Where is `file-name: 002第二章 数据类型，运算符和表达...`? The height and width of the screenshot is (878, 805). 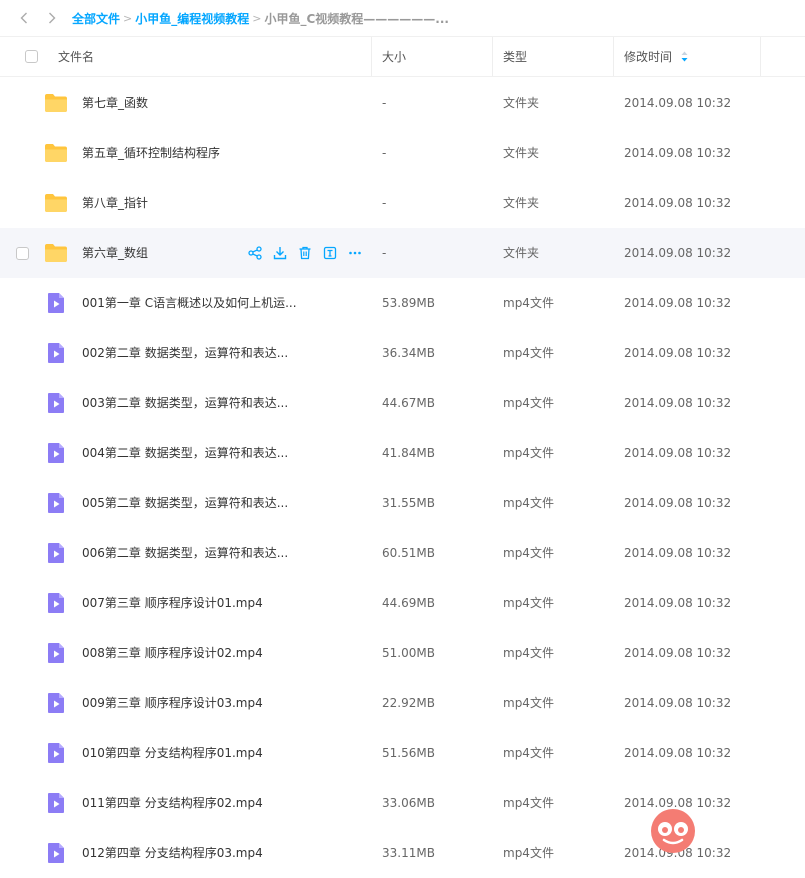 file-name: 002第二章 数据类型，运算符和表达... is located at coordinates (185, 353).